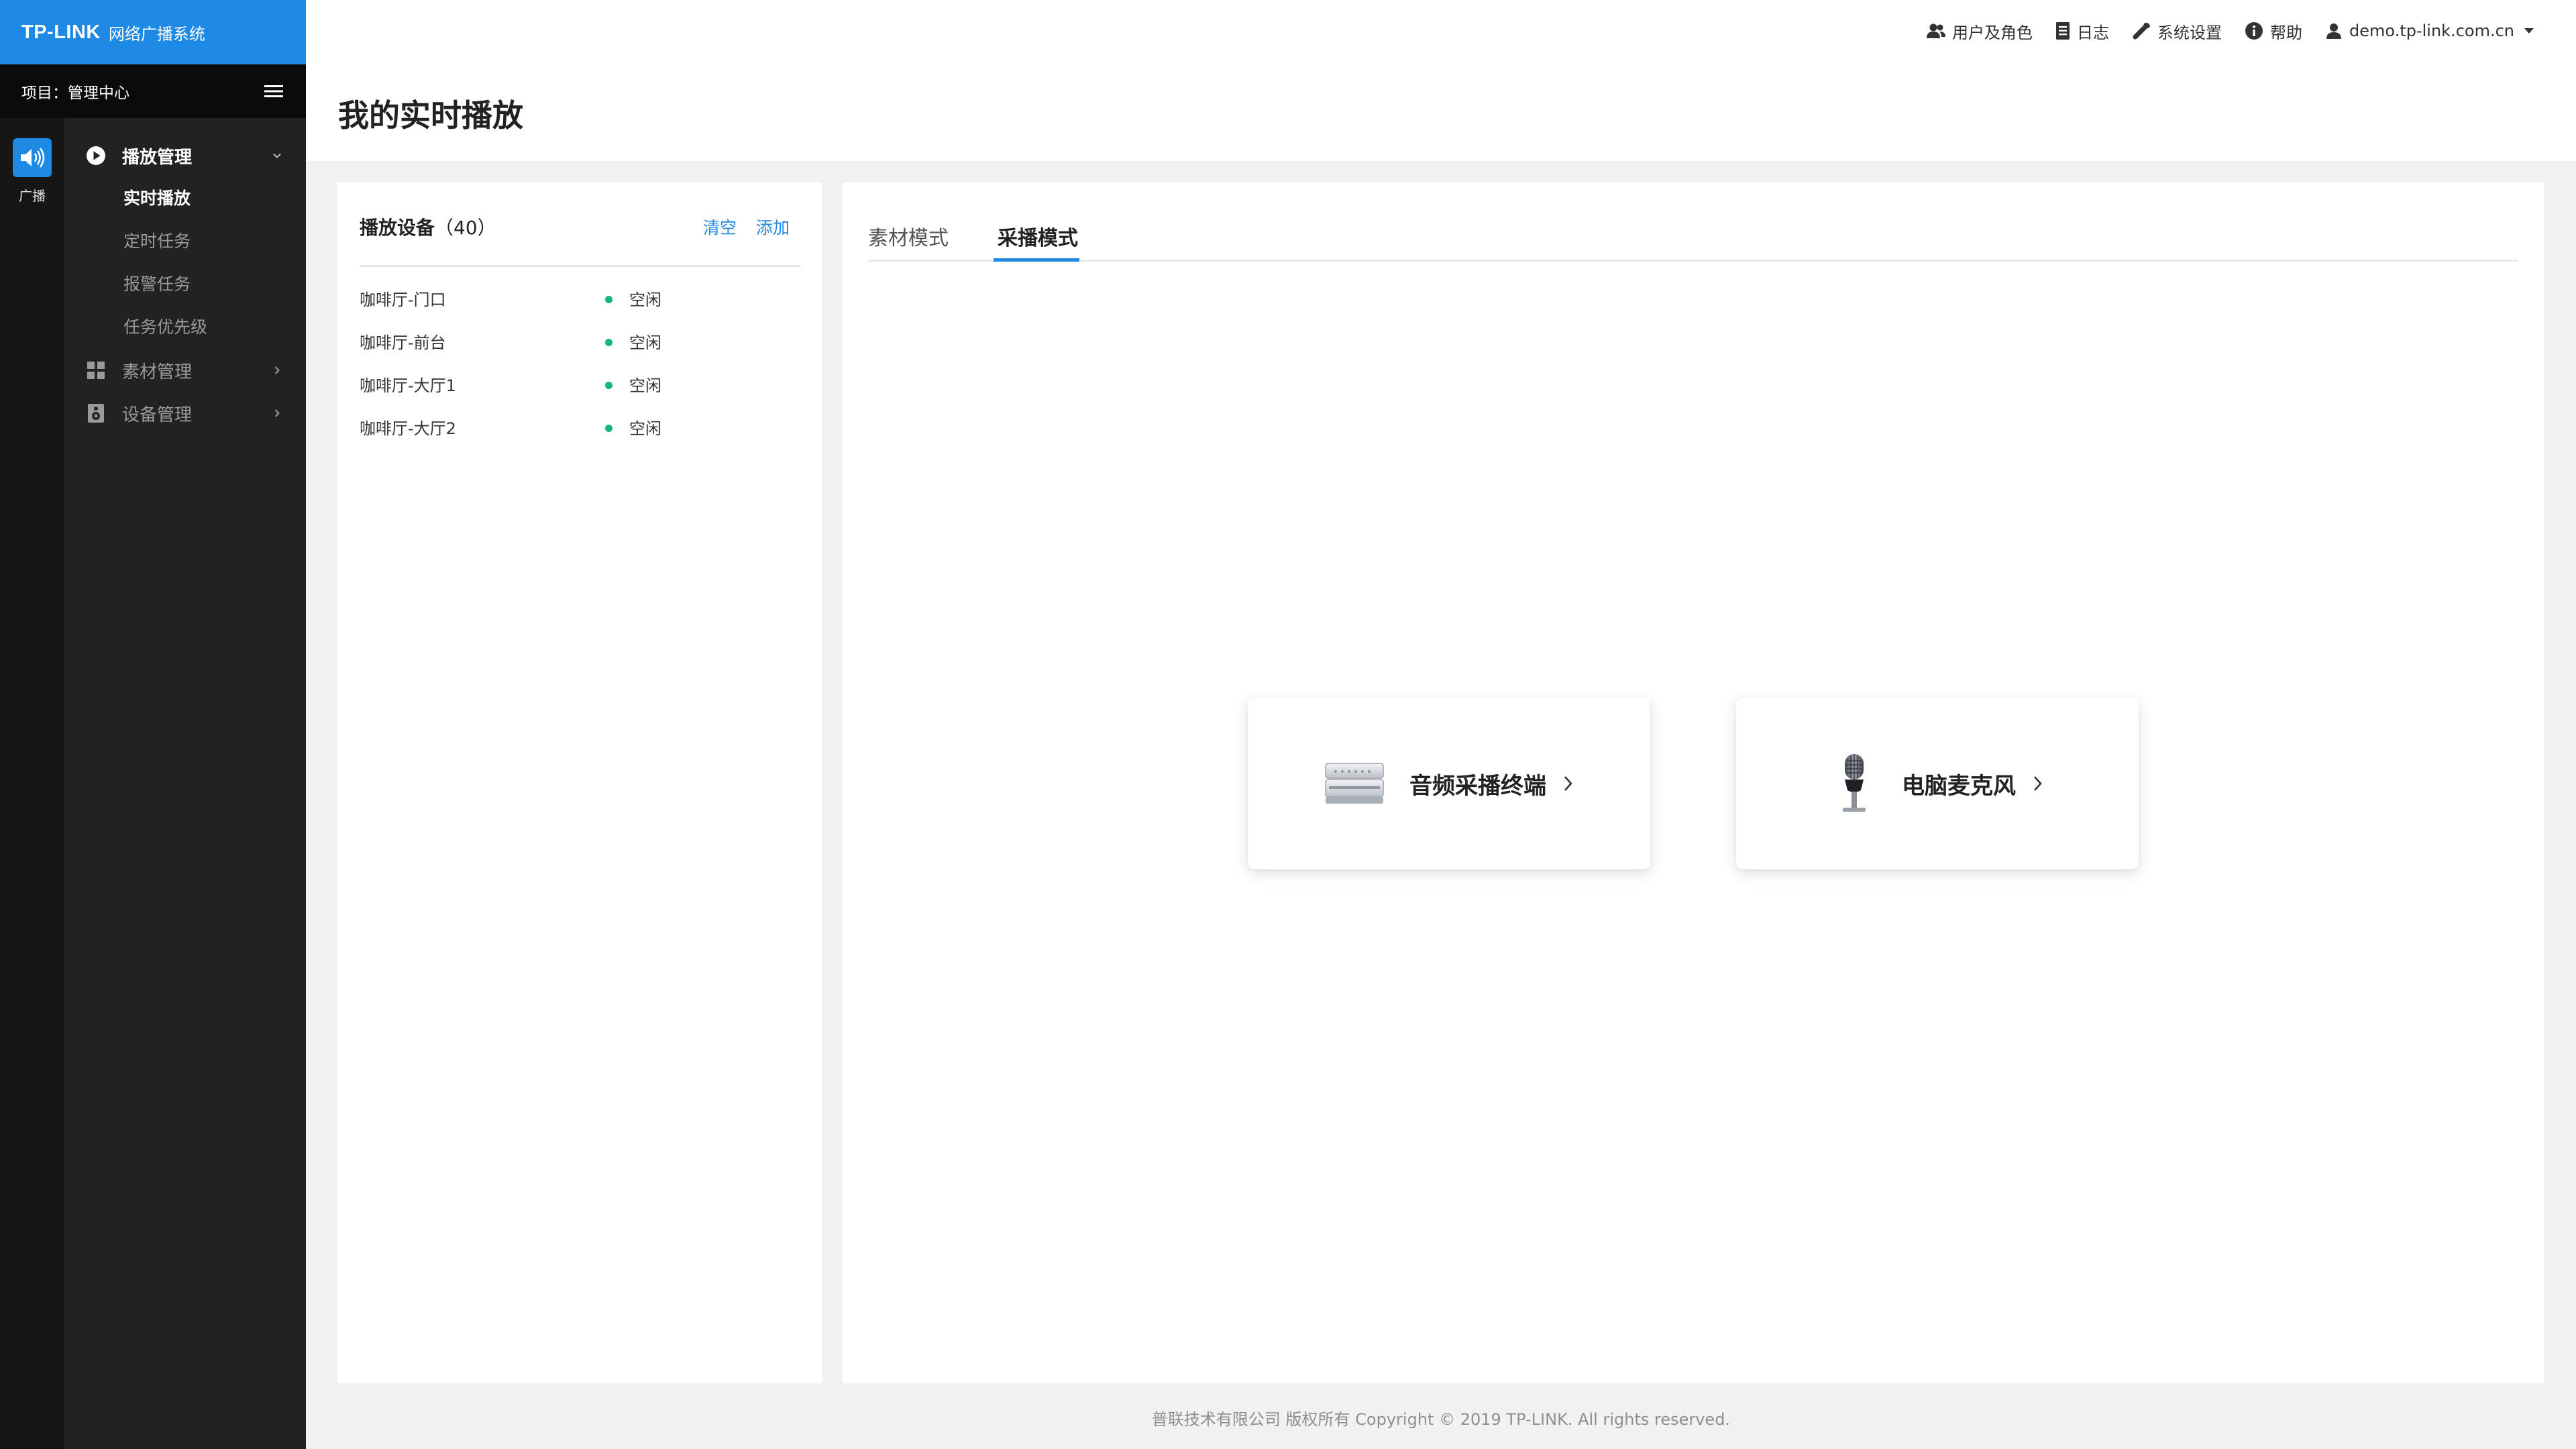  I want to click on device-row: 咖啡厅-大厅2 空闲, so click(580, 426).